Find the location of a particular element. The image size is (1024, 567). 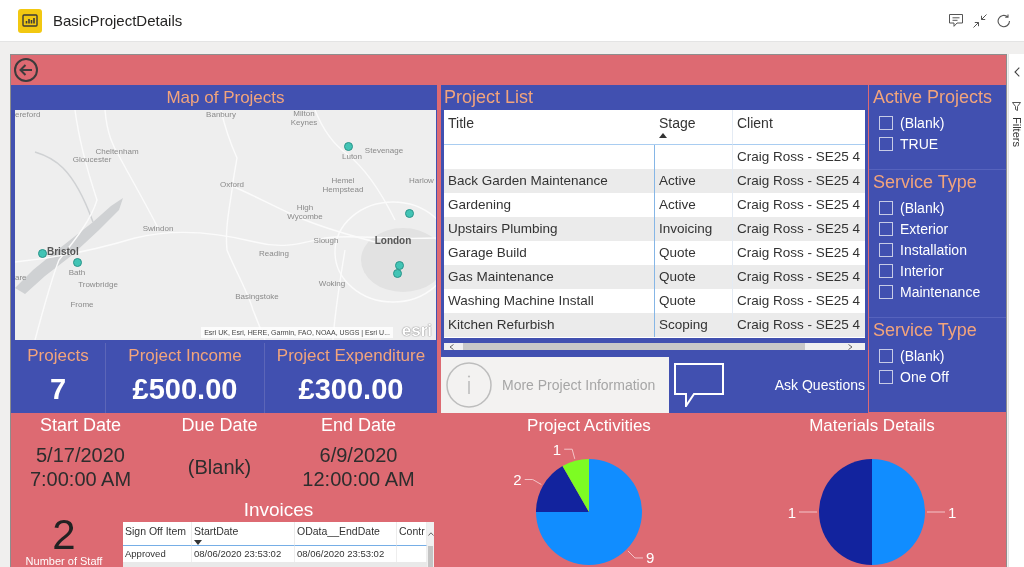

data-label: 2 is located at coordinates (517, 479).